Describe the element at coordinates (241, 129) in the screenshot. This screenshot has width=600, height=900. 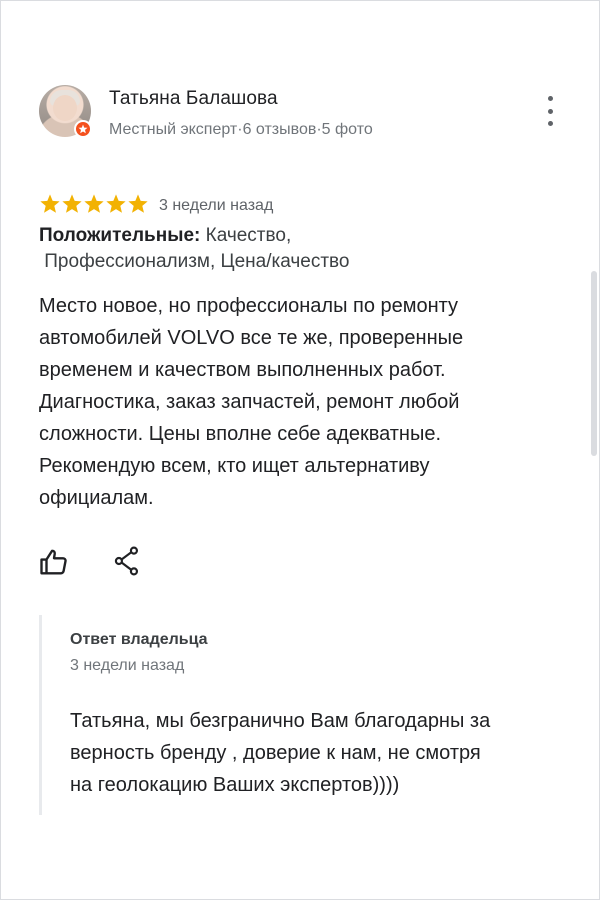
I see `author-meta: Местный эксперт·6 отзывов·5 фото` at that location.